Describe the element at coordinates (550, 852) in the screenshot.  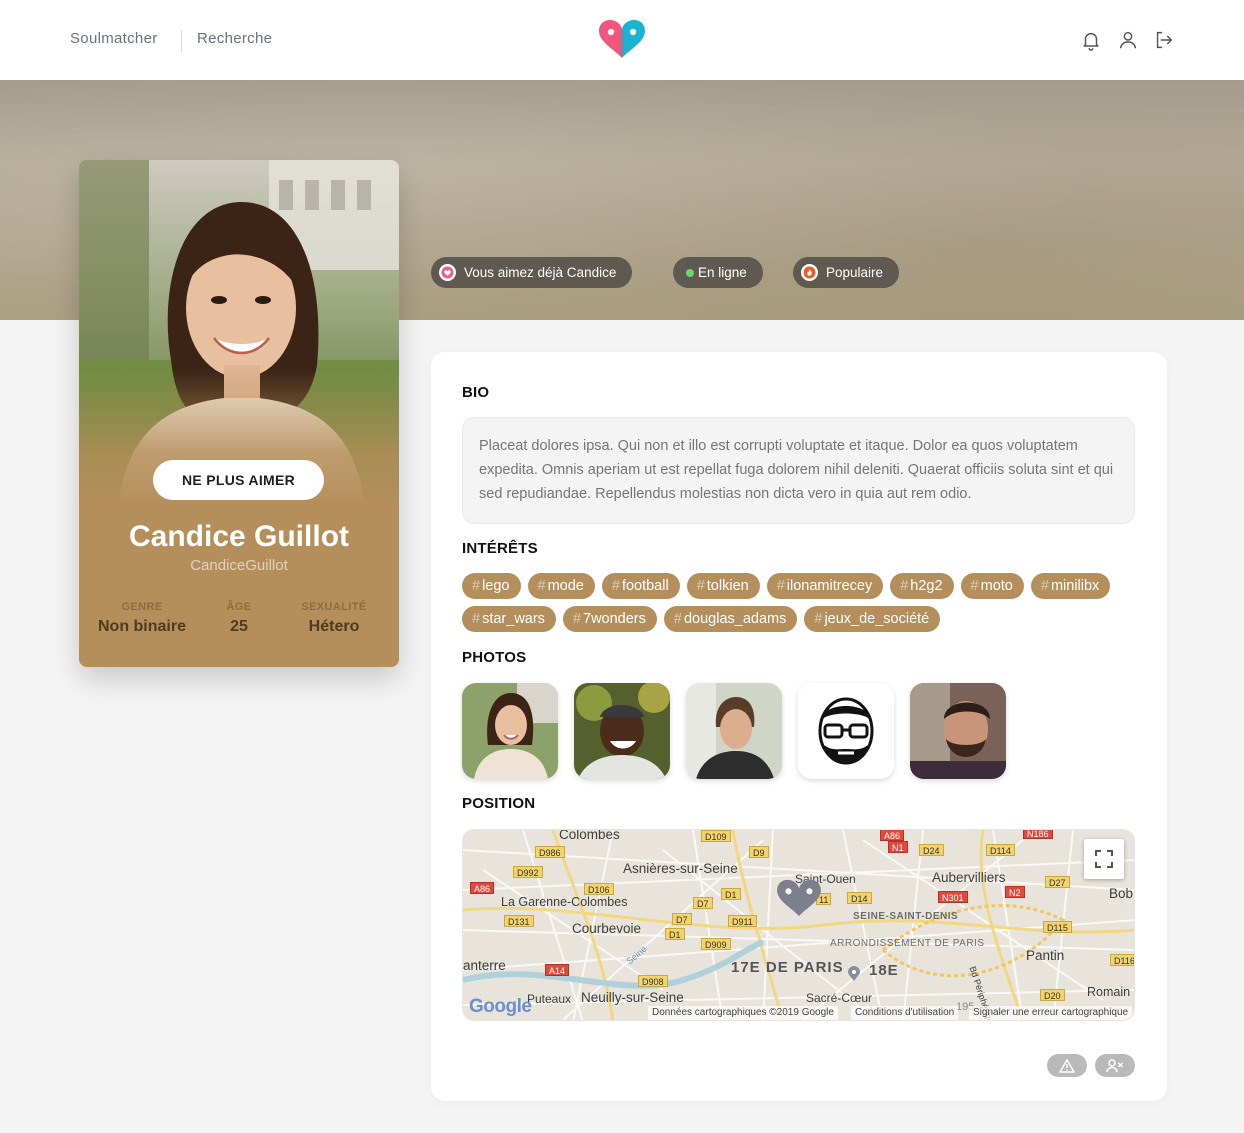
I see `road-marker: D986` at that location.